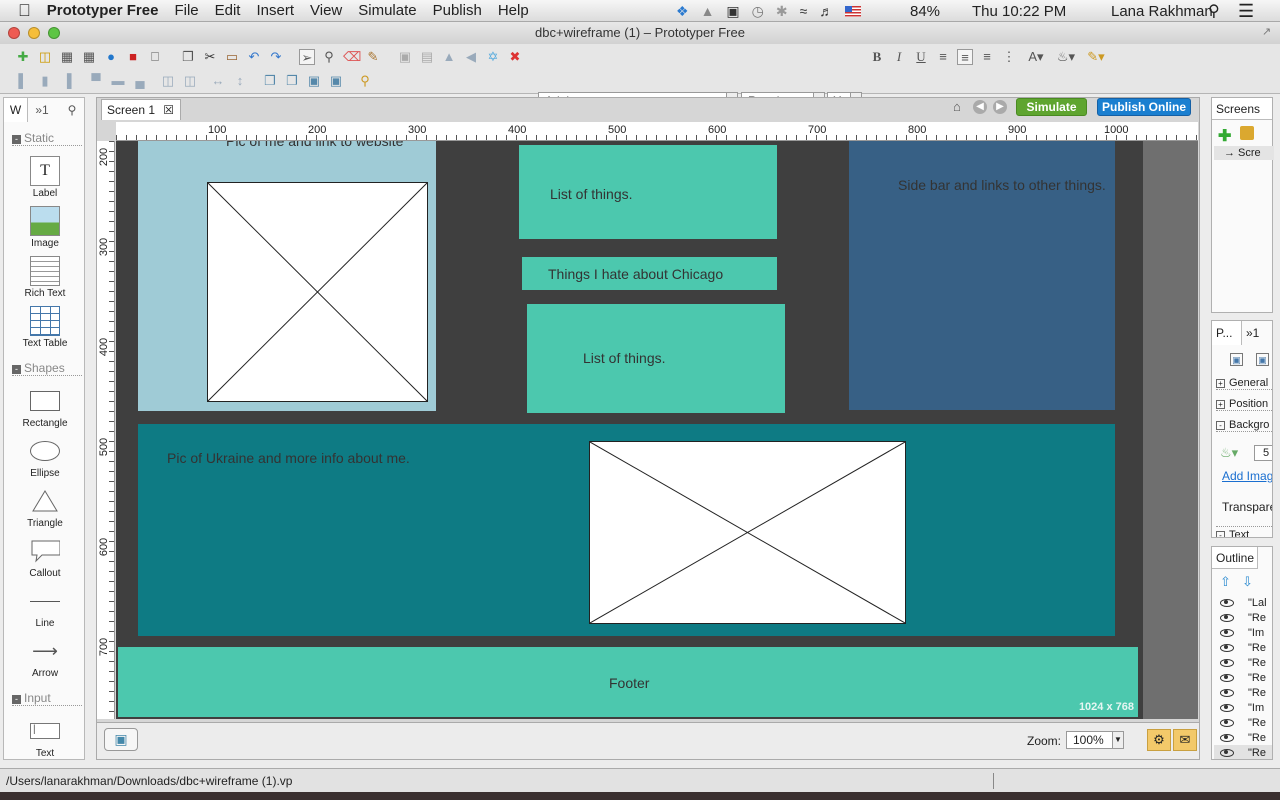 The image size is (1280, 800). I want to click on forward-icon: ▶, so click(1000, 107).